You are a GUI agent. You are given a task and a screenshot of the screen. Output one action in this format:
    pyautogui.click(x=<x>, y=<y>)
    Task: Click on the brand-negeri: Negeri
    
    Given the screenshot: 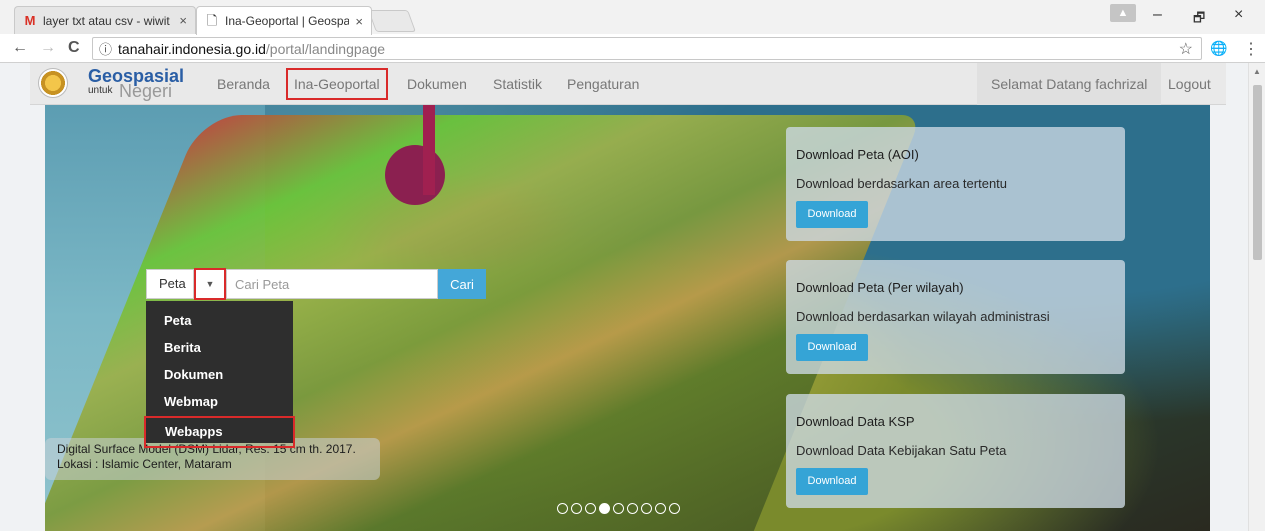 What is the action you would take?
    pyautogui.click(x=146, y=91)
    